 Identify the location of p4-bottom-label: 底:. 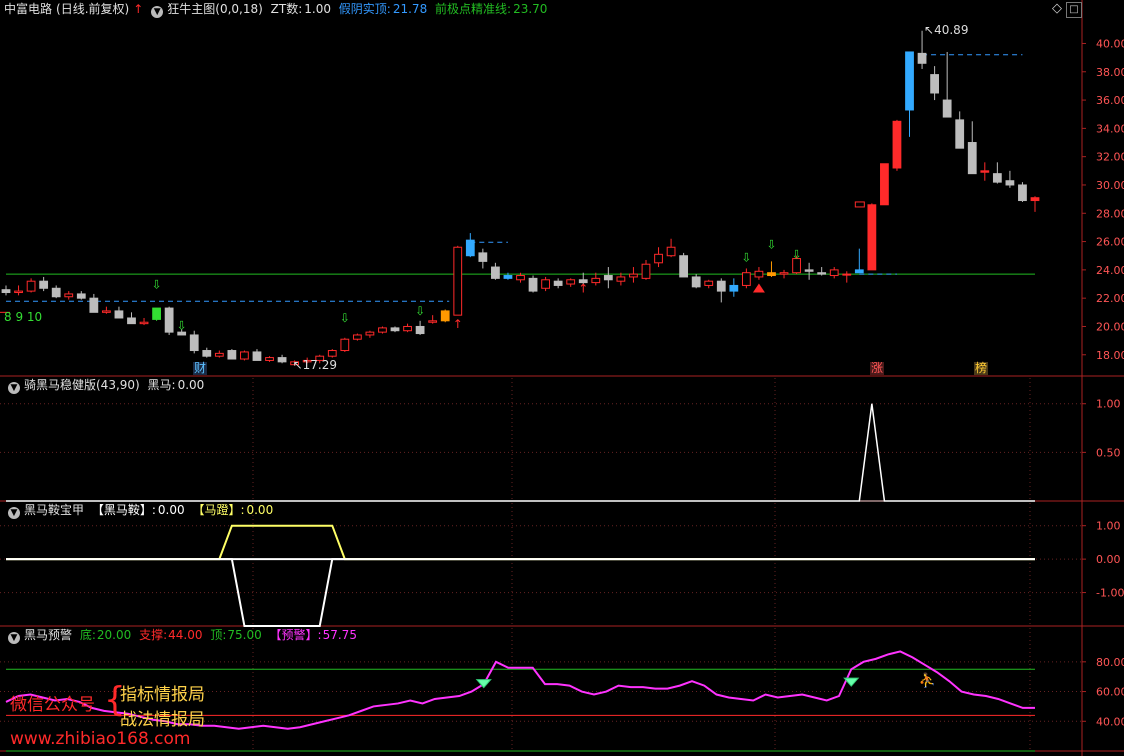
(87, 635).